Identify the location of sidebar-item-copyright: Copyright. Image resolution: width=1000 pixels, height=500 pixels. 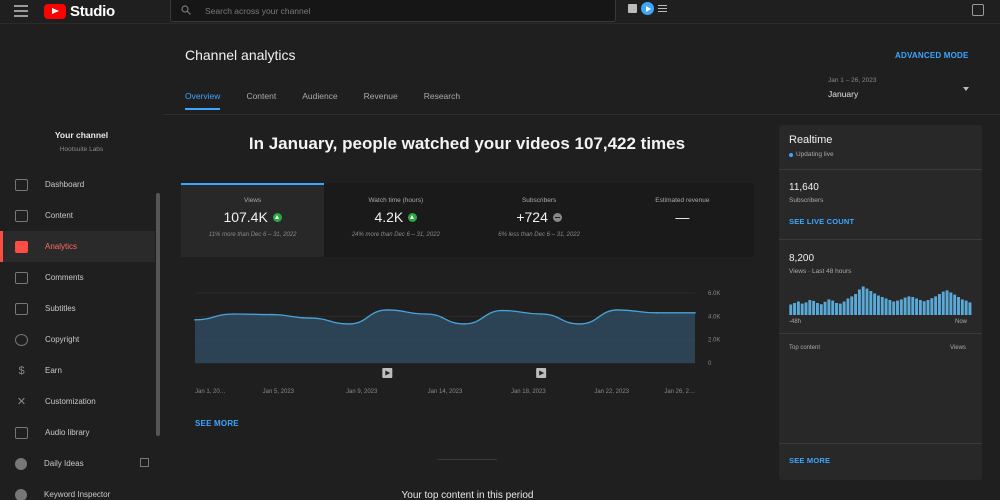
(77, 339).